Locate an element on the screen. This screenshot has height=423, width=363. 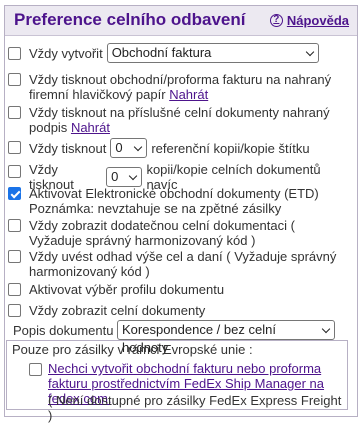
always-create-row: Vždy vytvořit Obchodní faktura is located at coordinates (178, 53).